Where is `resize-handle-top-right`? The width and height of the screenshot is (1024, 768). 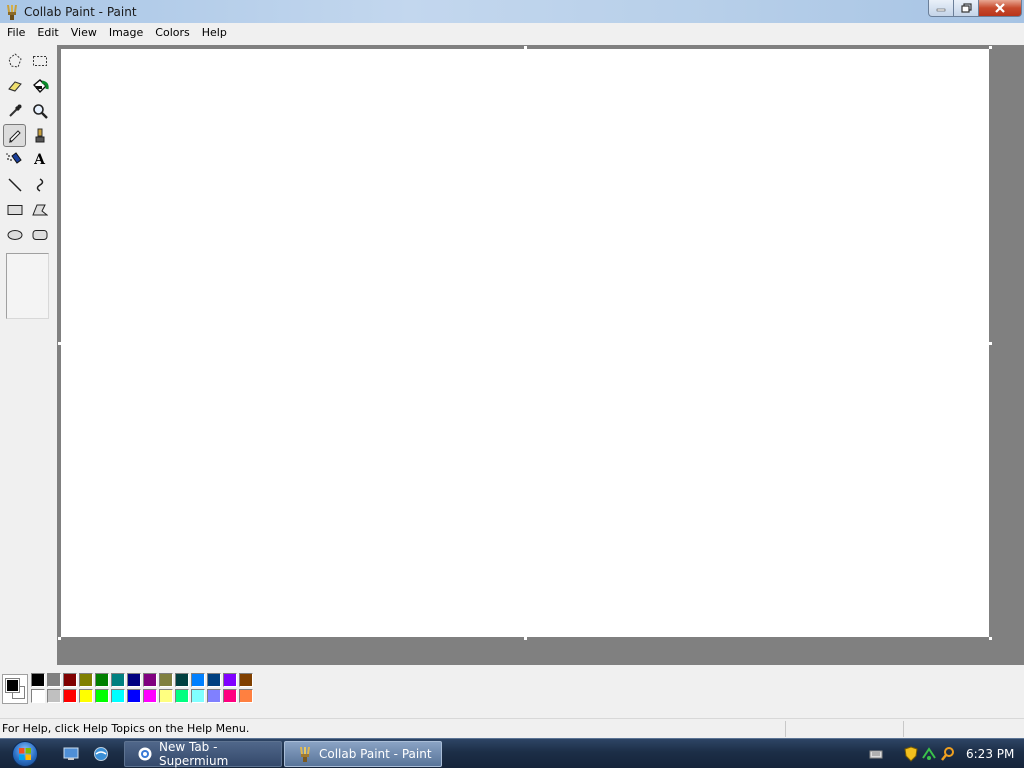
resize-handle-top-right is located at coordinates (990, 47).